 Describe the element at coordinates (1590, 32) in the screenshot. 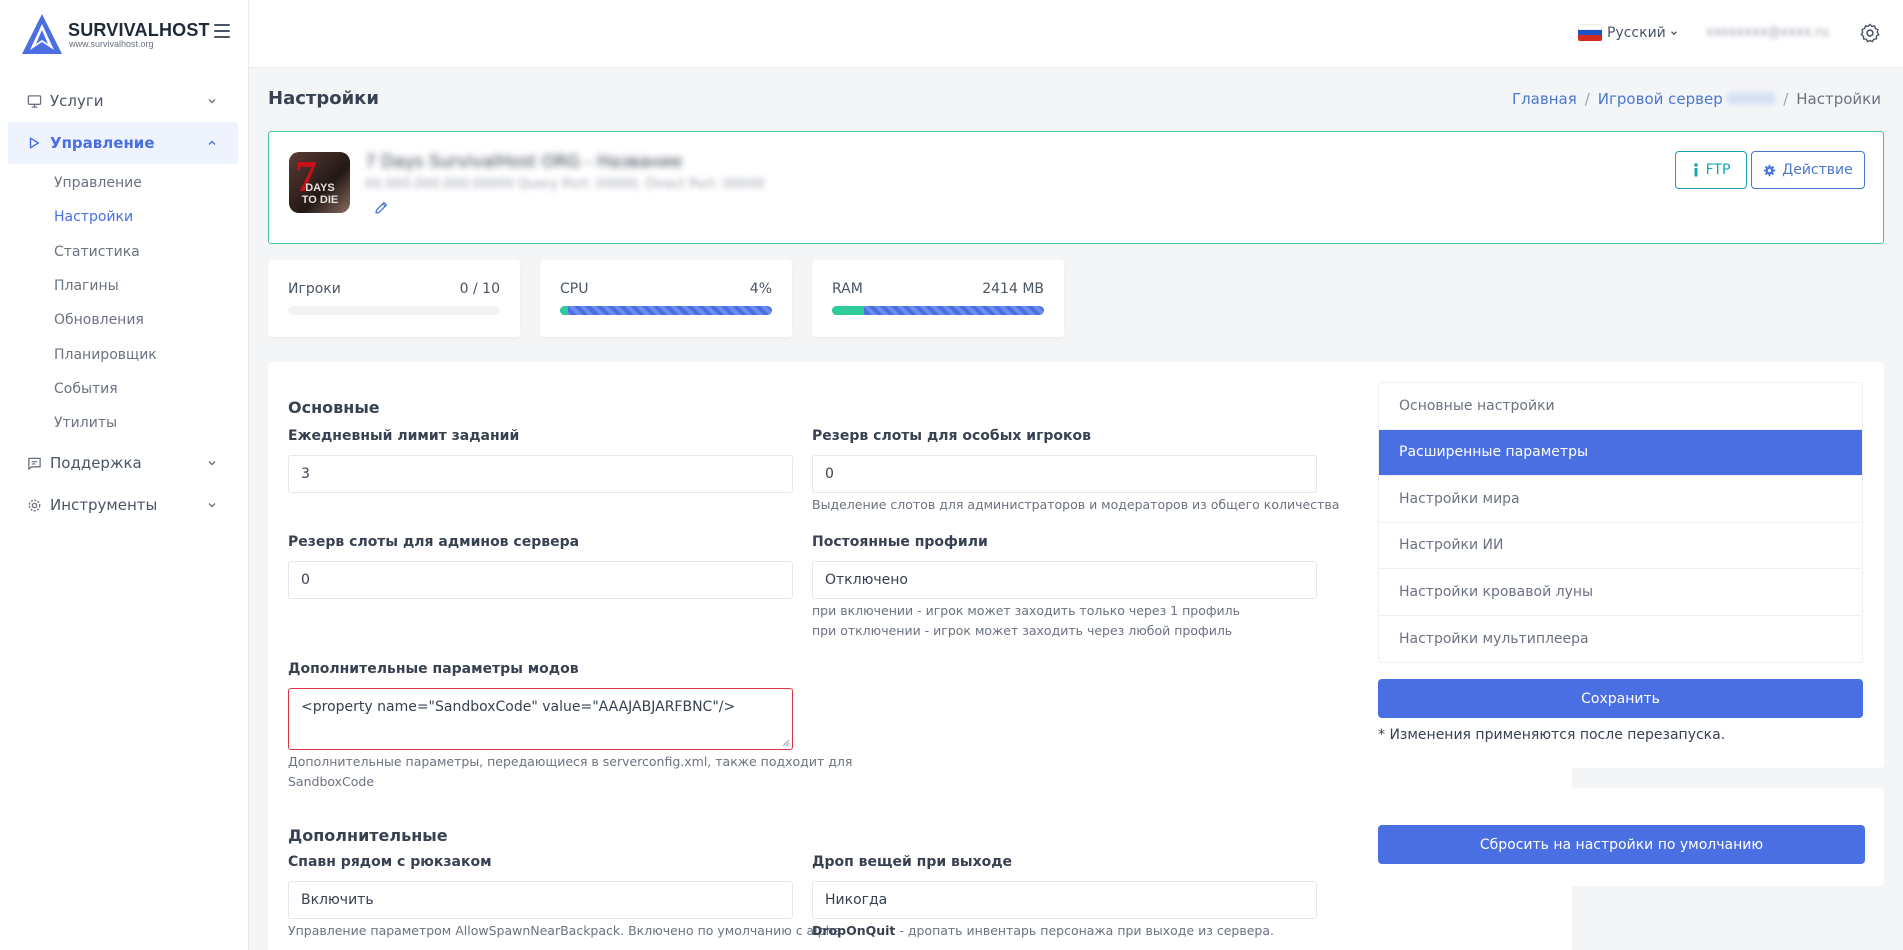

I see `russia-flag-icon` at that location.